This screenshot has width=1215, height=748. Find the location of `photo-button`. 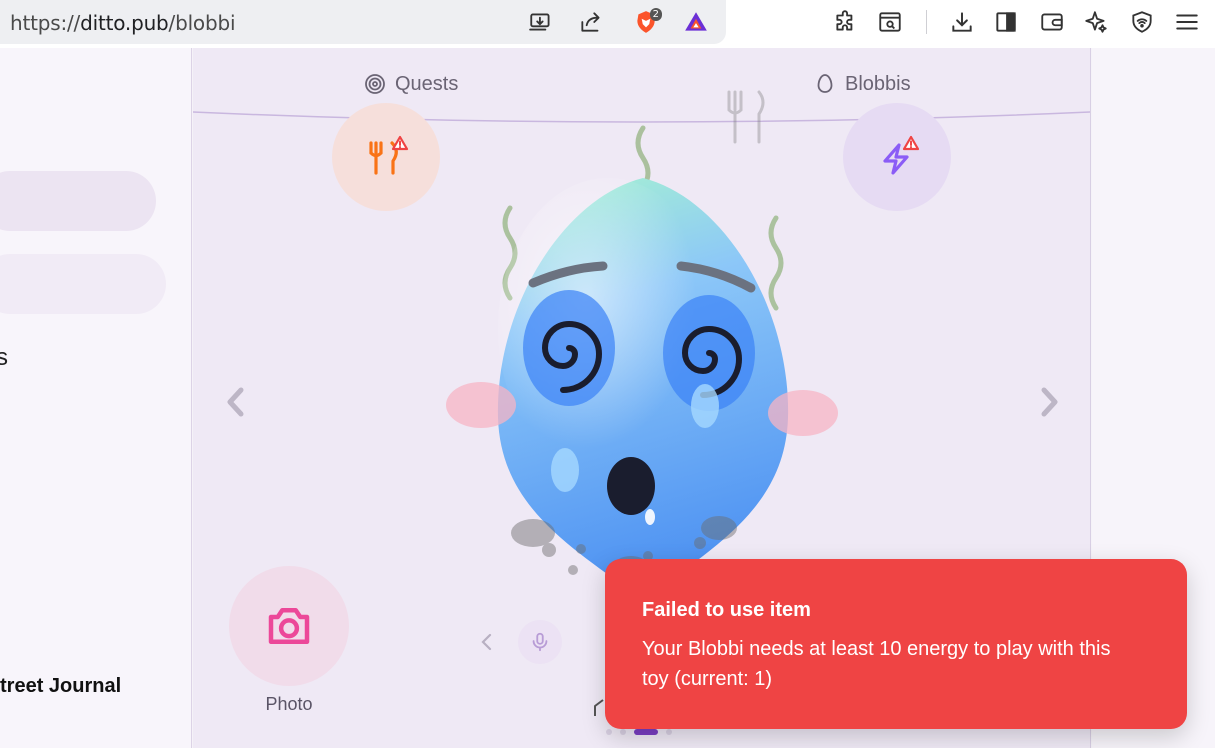

photo-button is located at coordinates (289, 626).